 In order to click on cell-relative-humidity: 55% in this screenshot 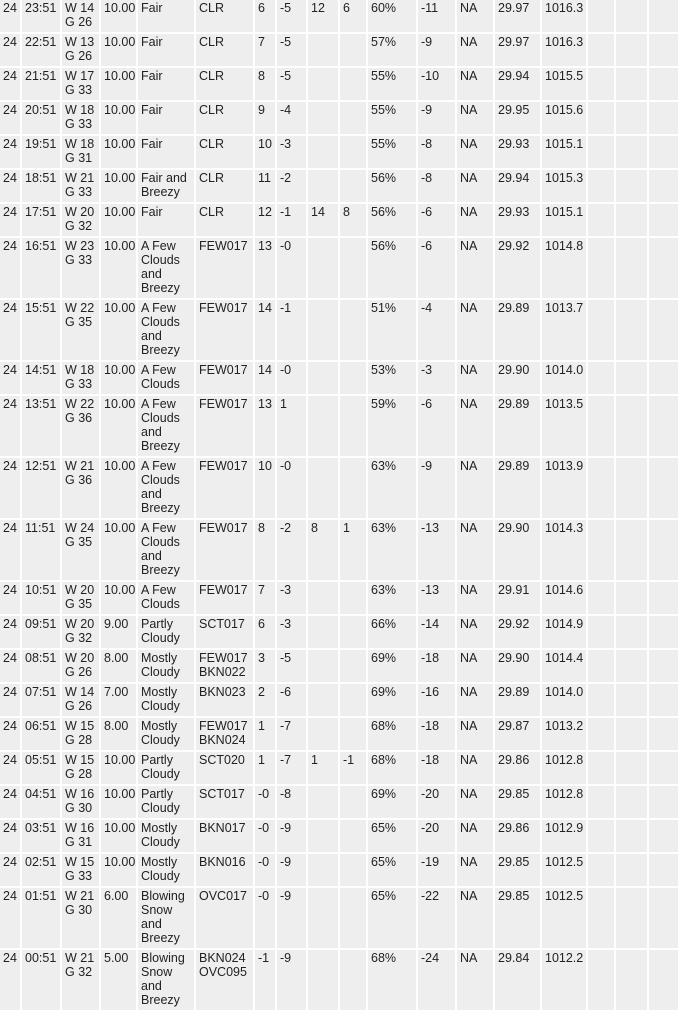, I will do `click(392, 118)`.